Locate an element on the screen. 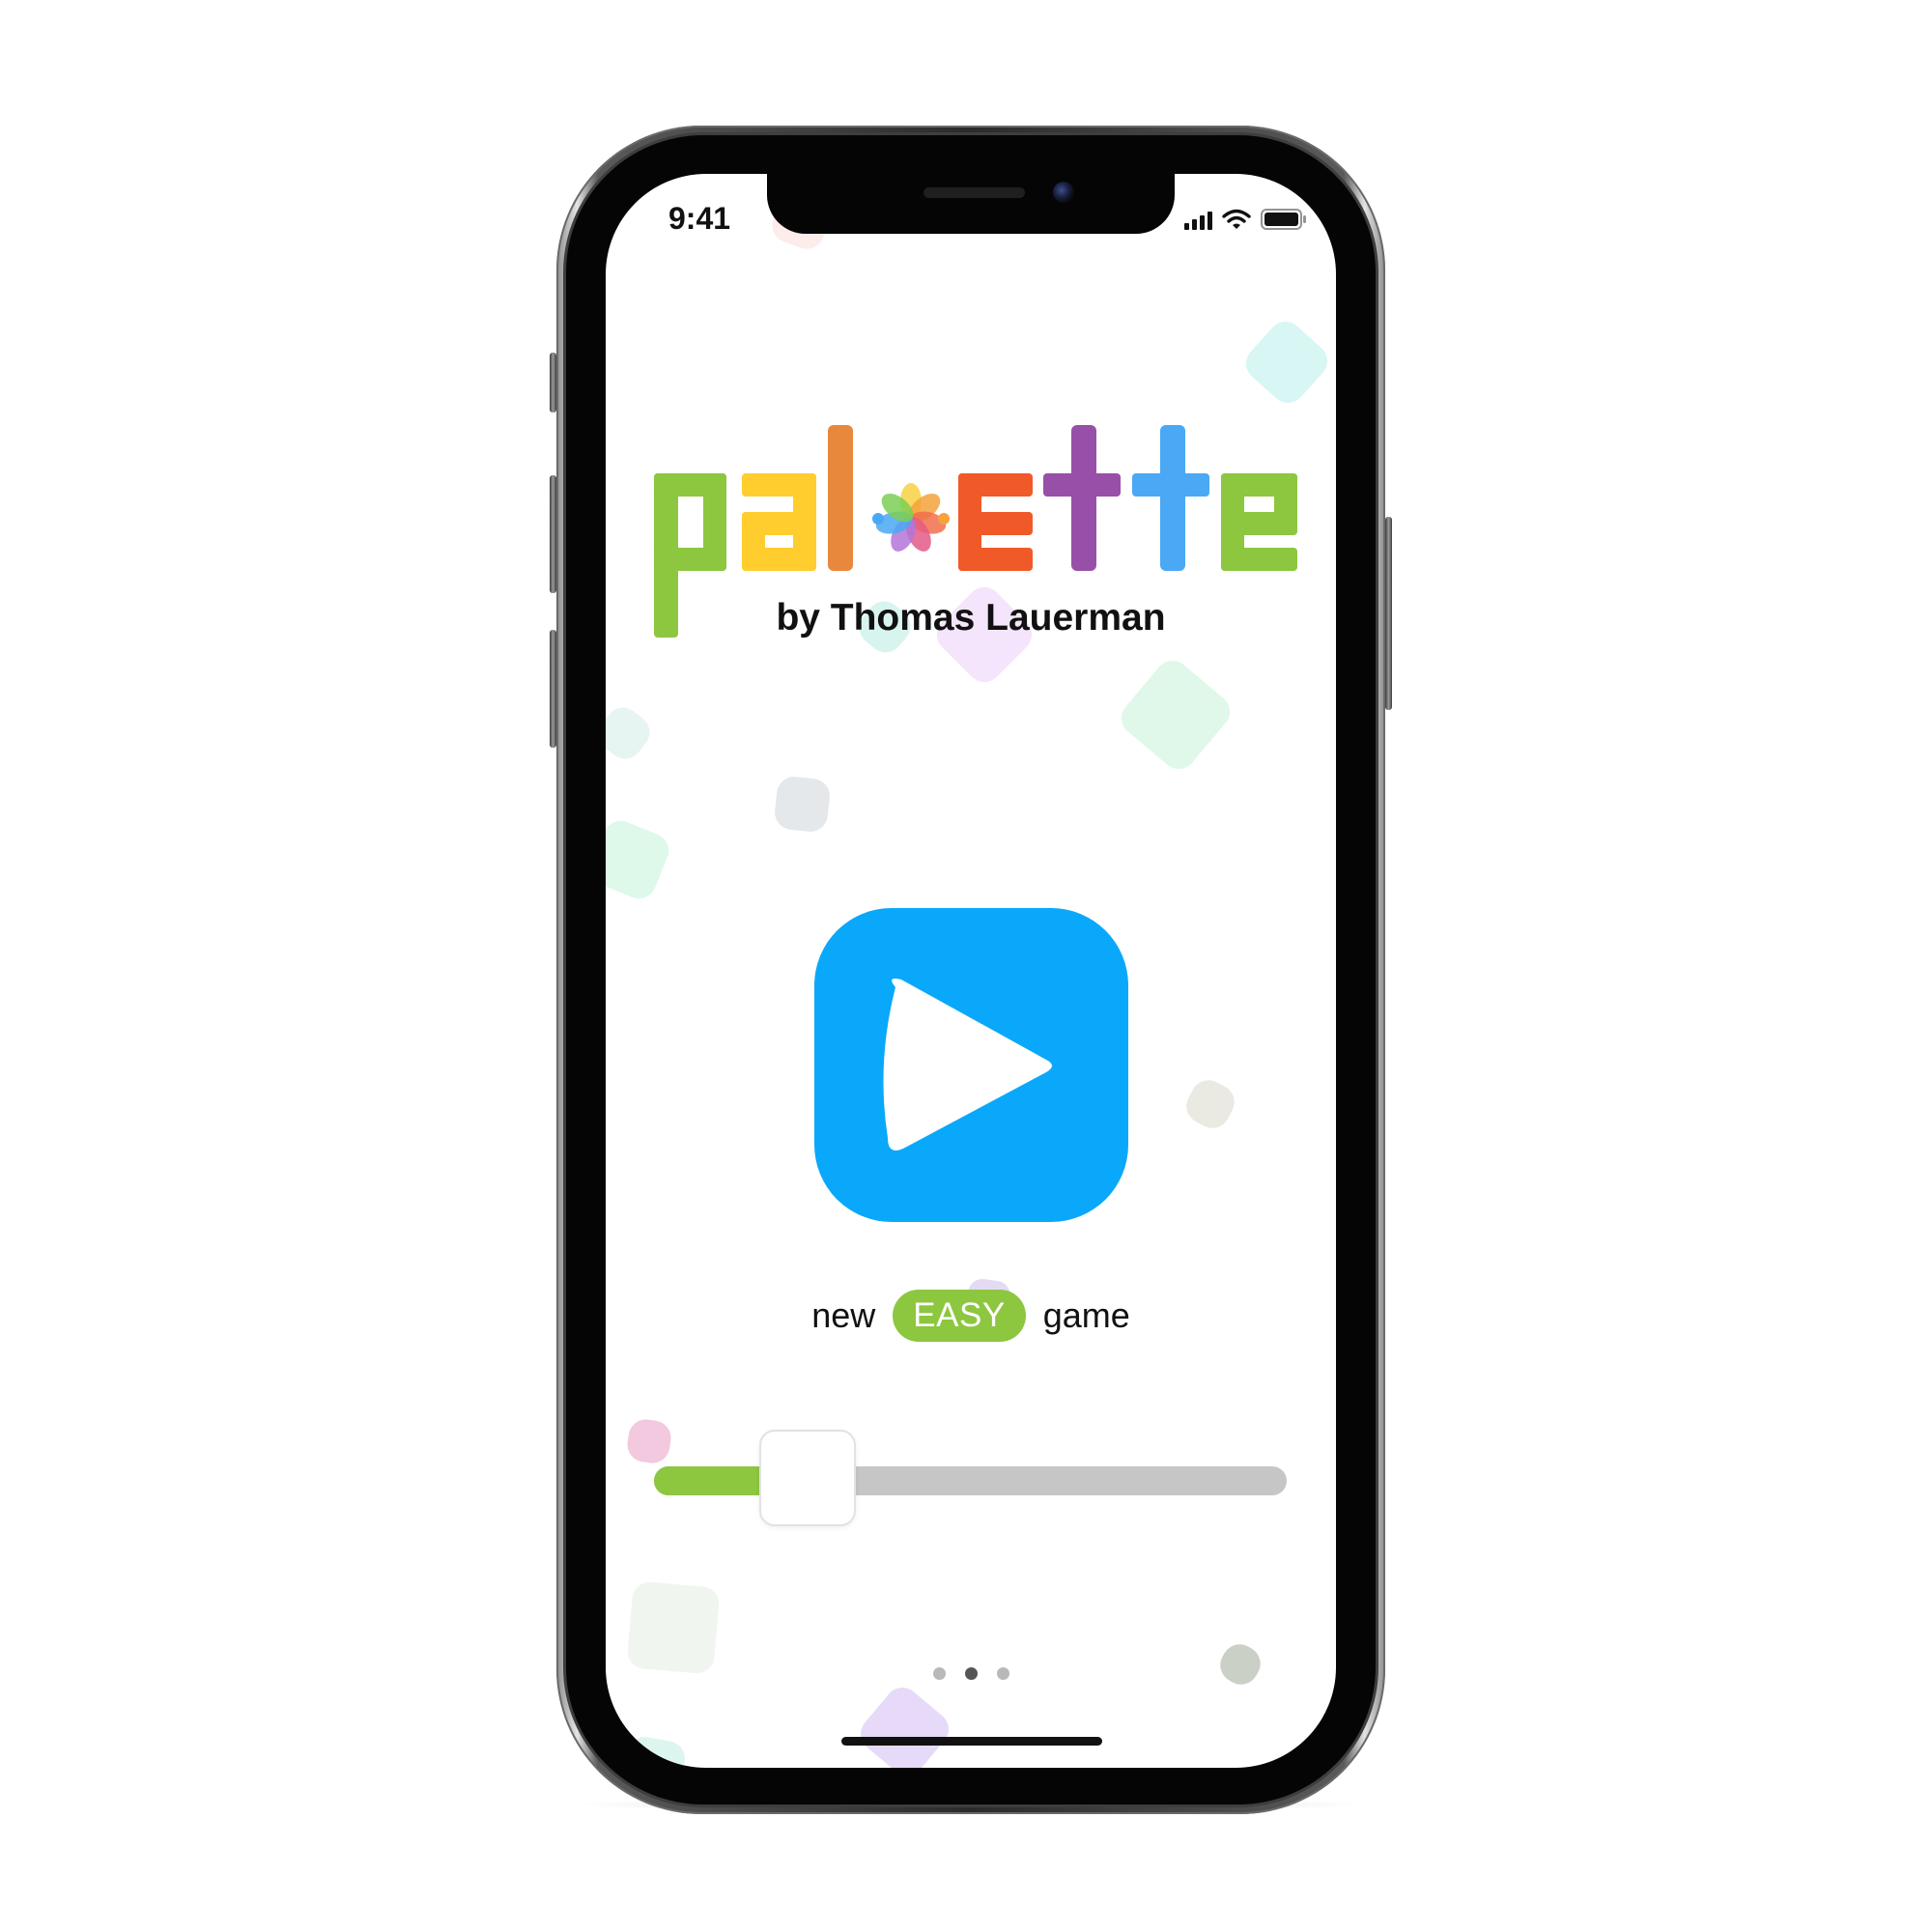 This screenshot has width=1932, height=1932. wifi-icon is located at coordinates (1236, 219).